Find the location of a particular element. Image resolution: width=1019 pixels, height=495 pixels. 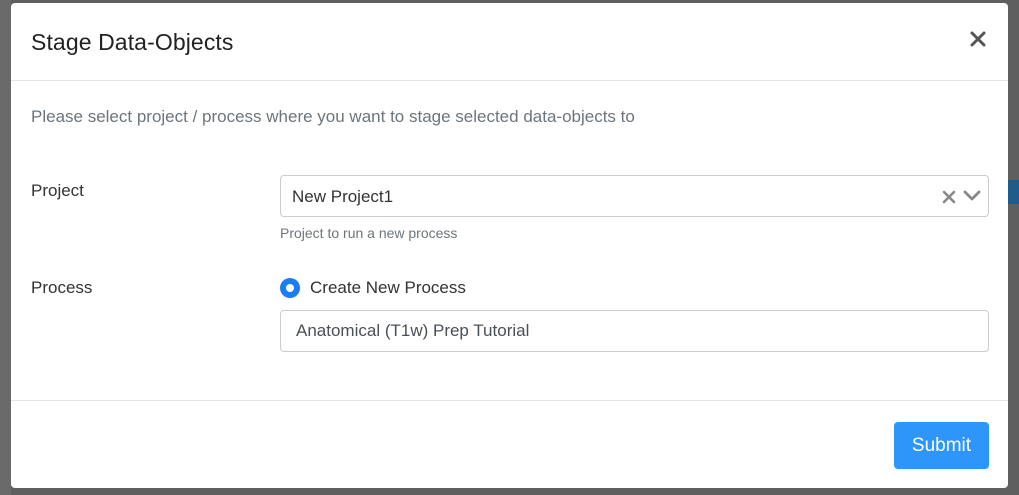

close-icon is located at coordinates (978, 39).